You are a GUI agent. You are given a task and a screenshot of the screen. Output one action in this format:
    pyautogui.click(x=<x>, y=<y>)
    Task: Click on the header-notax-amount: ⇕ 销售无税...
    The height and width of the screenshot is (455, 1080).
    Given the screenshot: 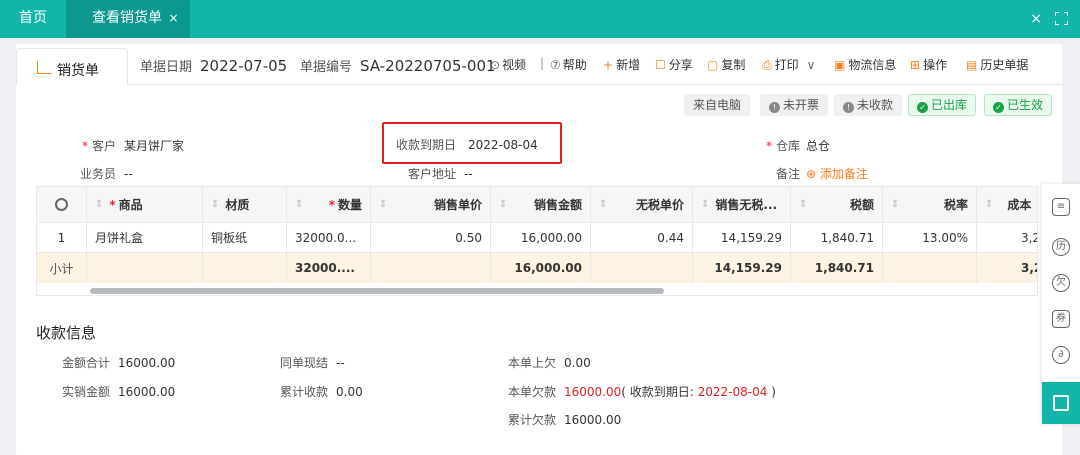 What is the action you would take?
    pyautogui.click(x=742, y=204)
    